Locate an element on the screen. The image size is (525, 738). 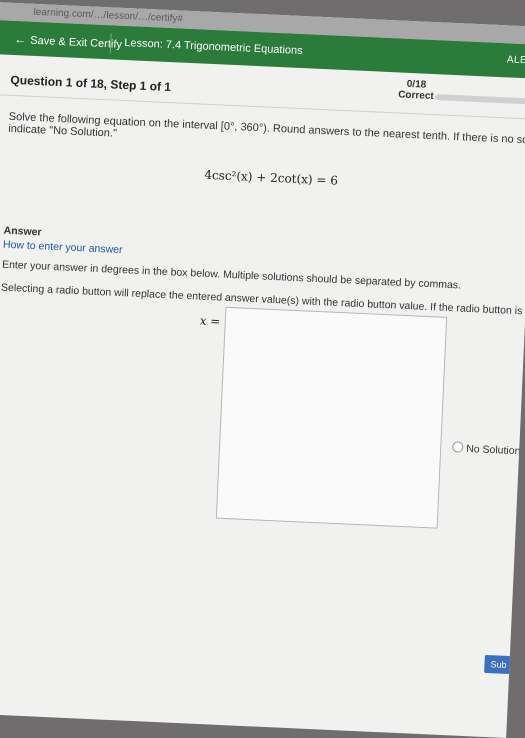
progress-bar is located at coordinates (480, 100).